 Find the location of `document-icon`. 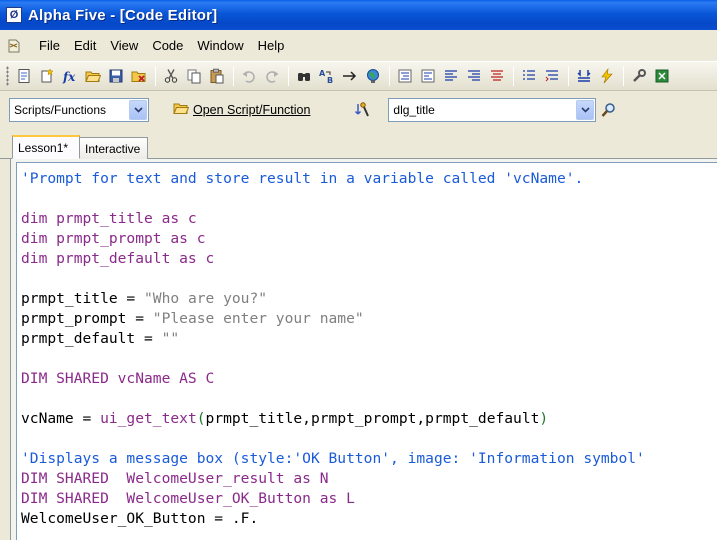

document-icon is located at coordinates (14, 46).